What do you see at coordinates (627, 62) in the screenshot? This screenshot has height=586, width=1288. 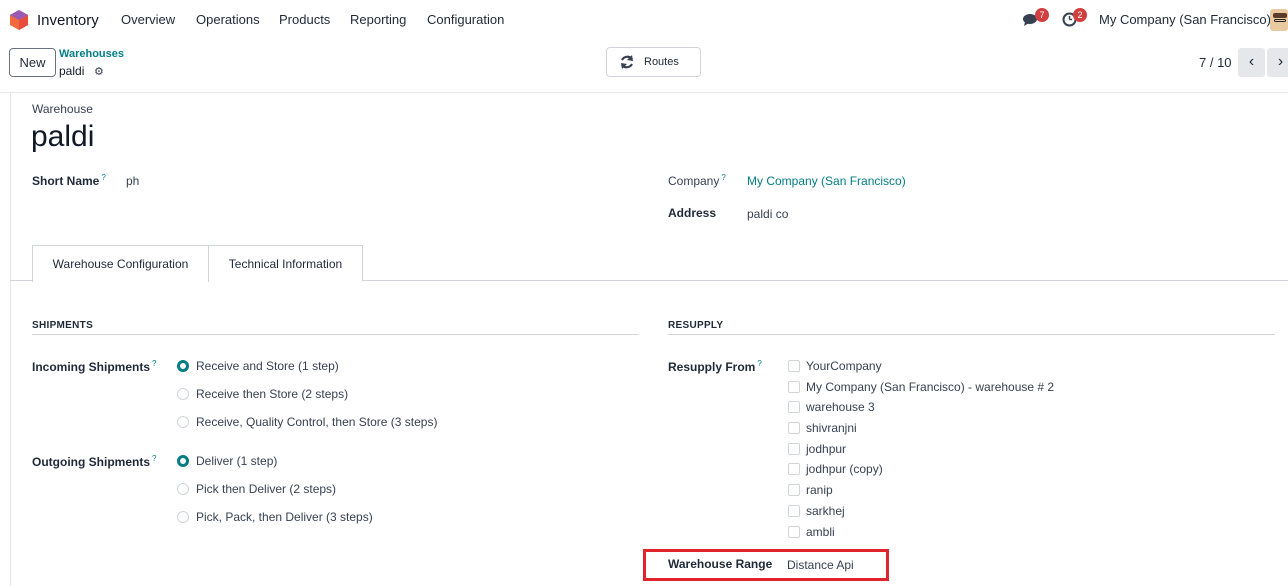 I see `refresh-icon` at bounding box center [627, 62].